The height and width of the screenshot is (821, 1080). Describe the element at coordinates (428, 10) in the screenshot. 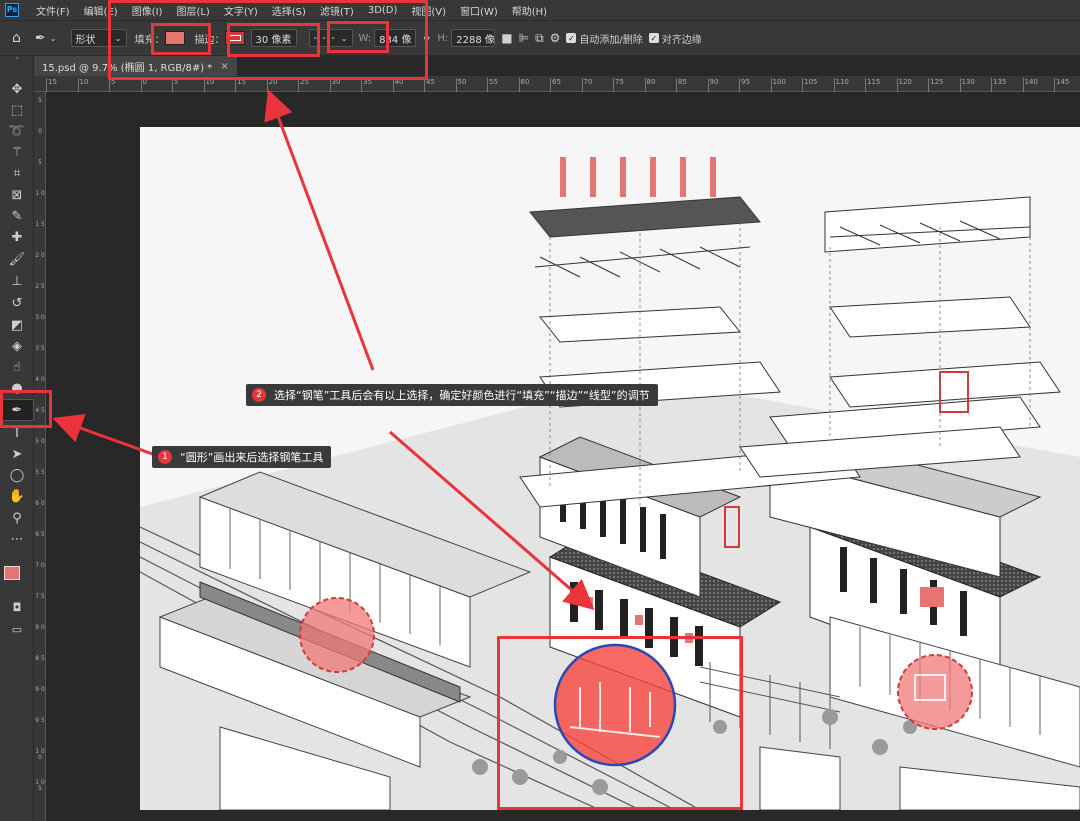

I see `menu-view: 视图(V)` at that location.